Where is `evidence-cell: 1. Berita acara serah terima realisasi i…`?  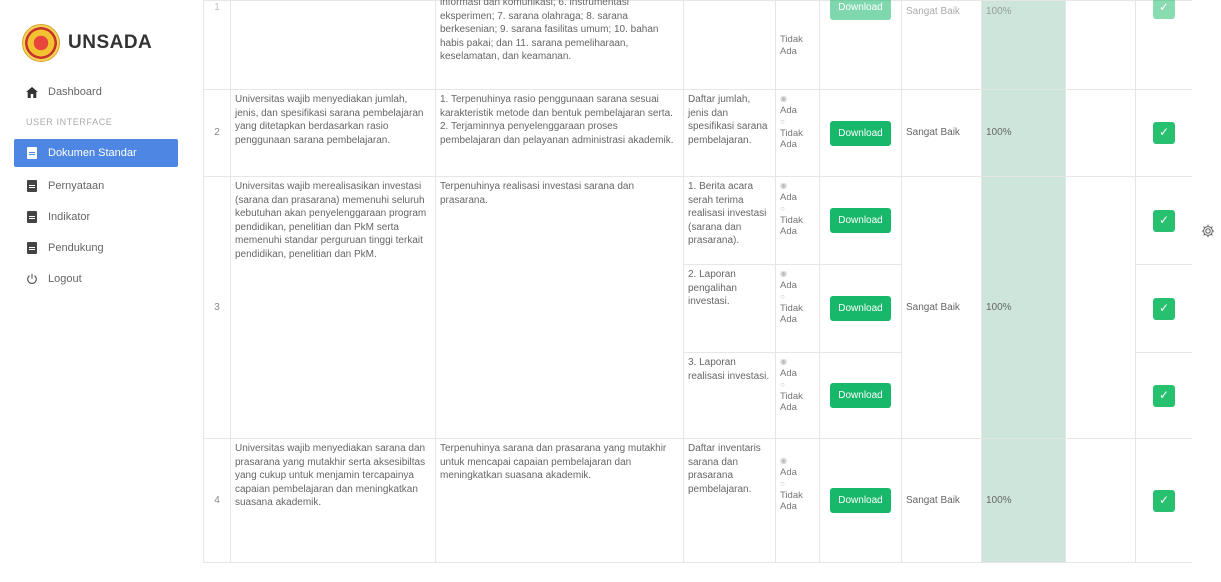 evidence-cell: 1. Berita acara serah terima realisasi i… is located at coordinates (729, 220).